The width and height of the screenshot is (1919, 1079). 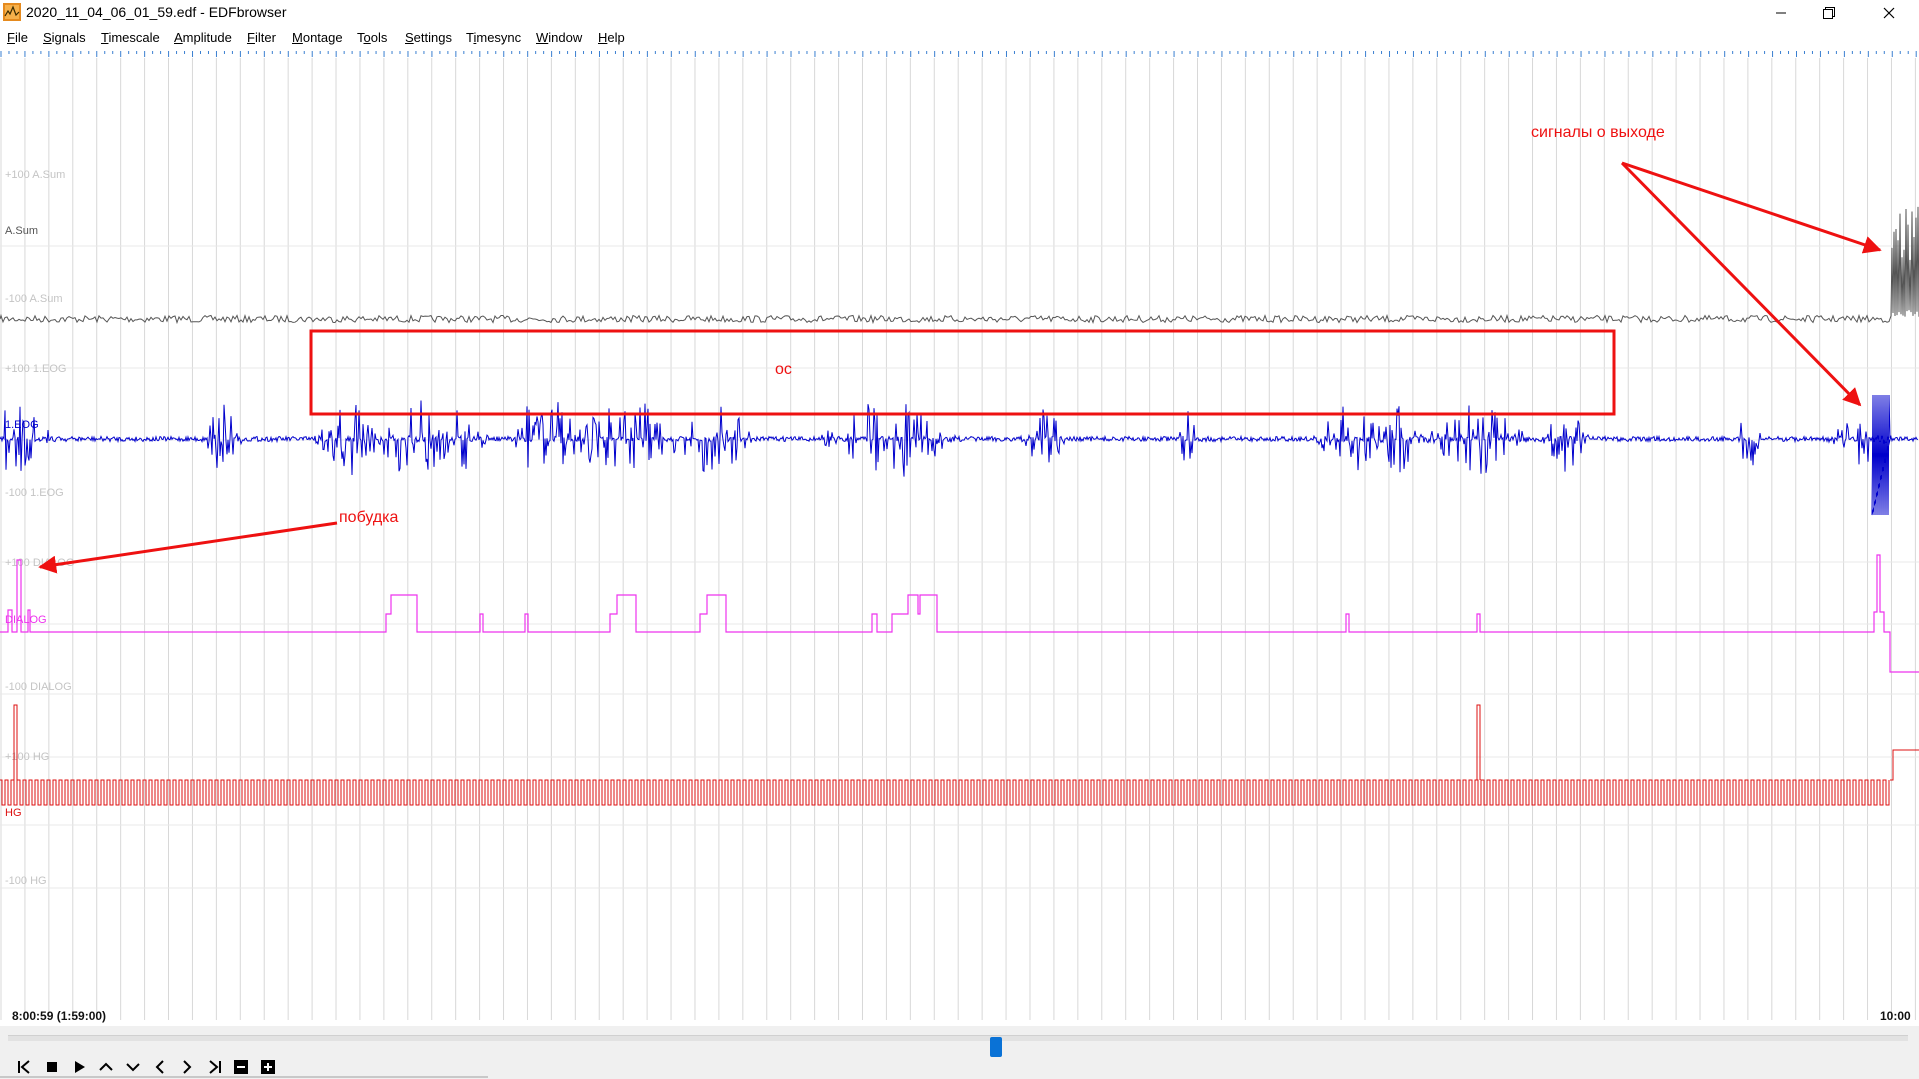 What do you see at coordinates (27, 757) in the screenshot?
I see `hg-upper-label: +100 HG` at bounding box center [27, 757].